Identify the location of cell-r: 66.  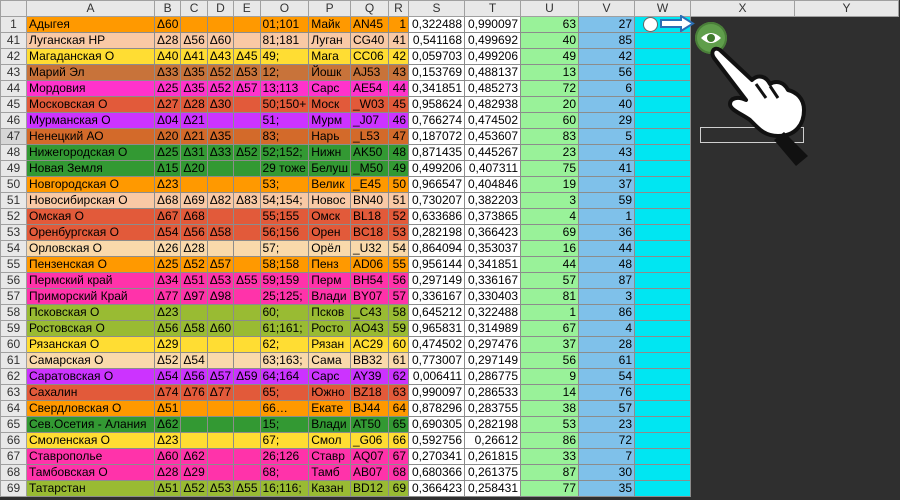
(398, 440).